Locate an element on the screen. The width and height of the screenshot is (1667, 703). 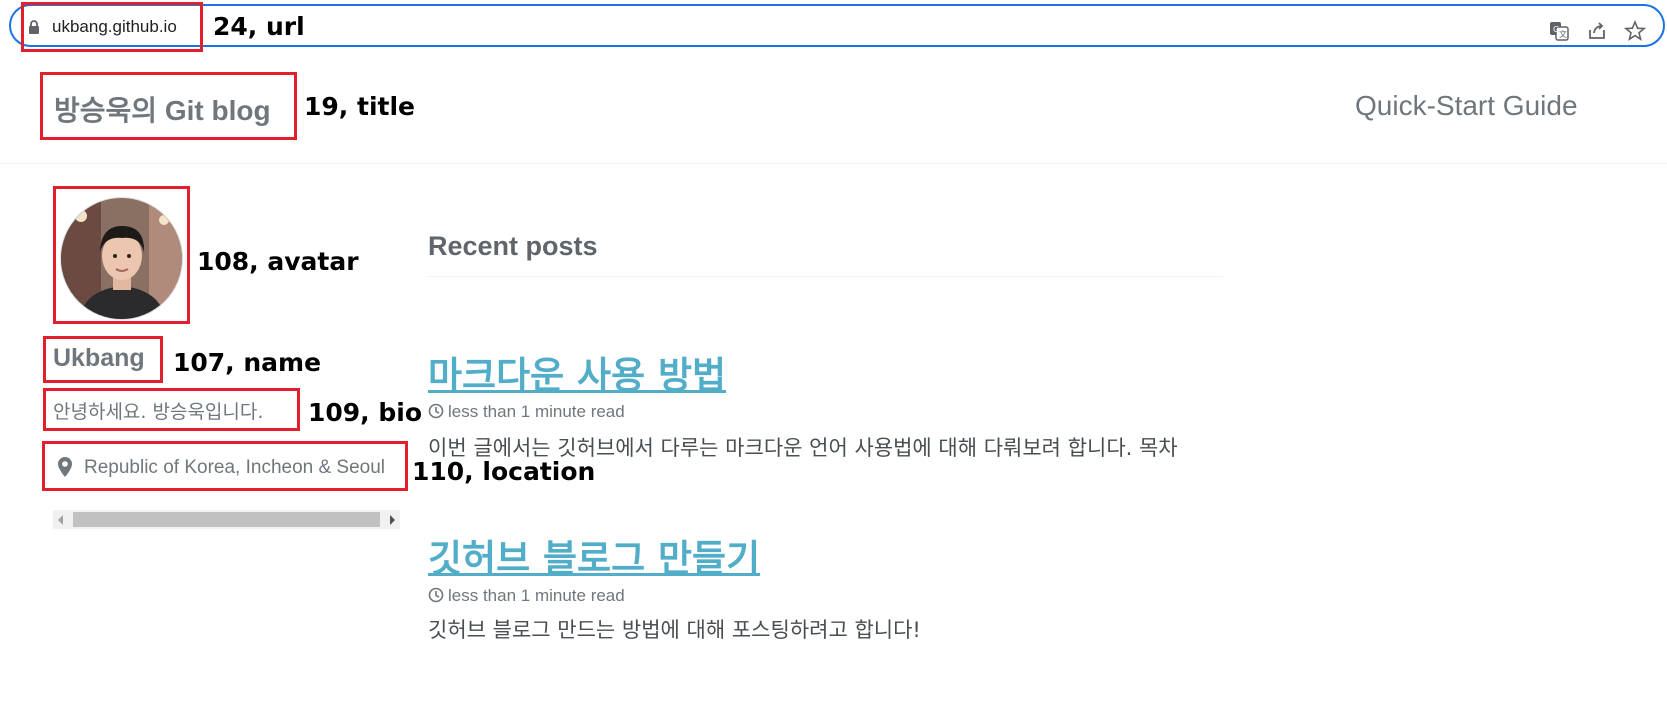
translate-icon: G 文 is located at coordinates (1559, 31).